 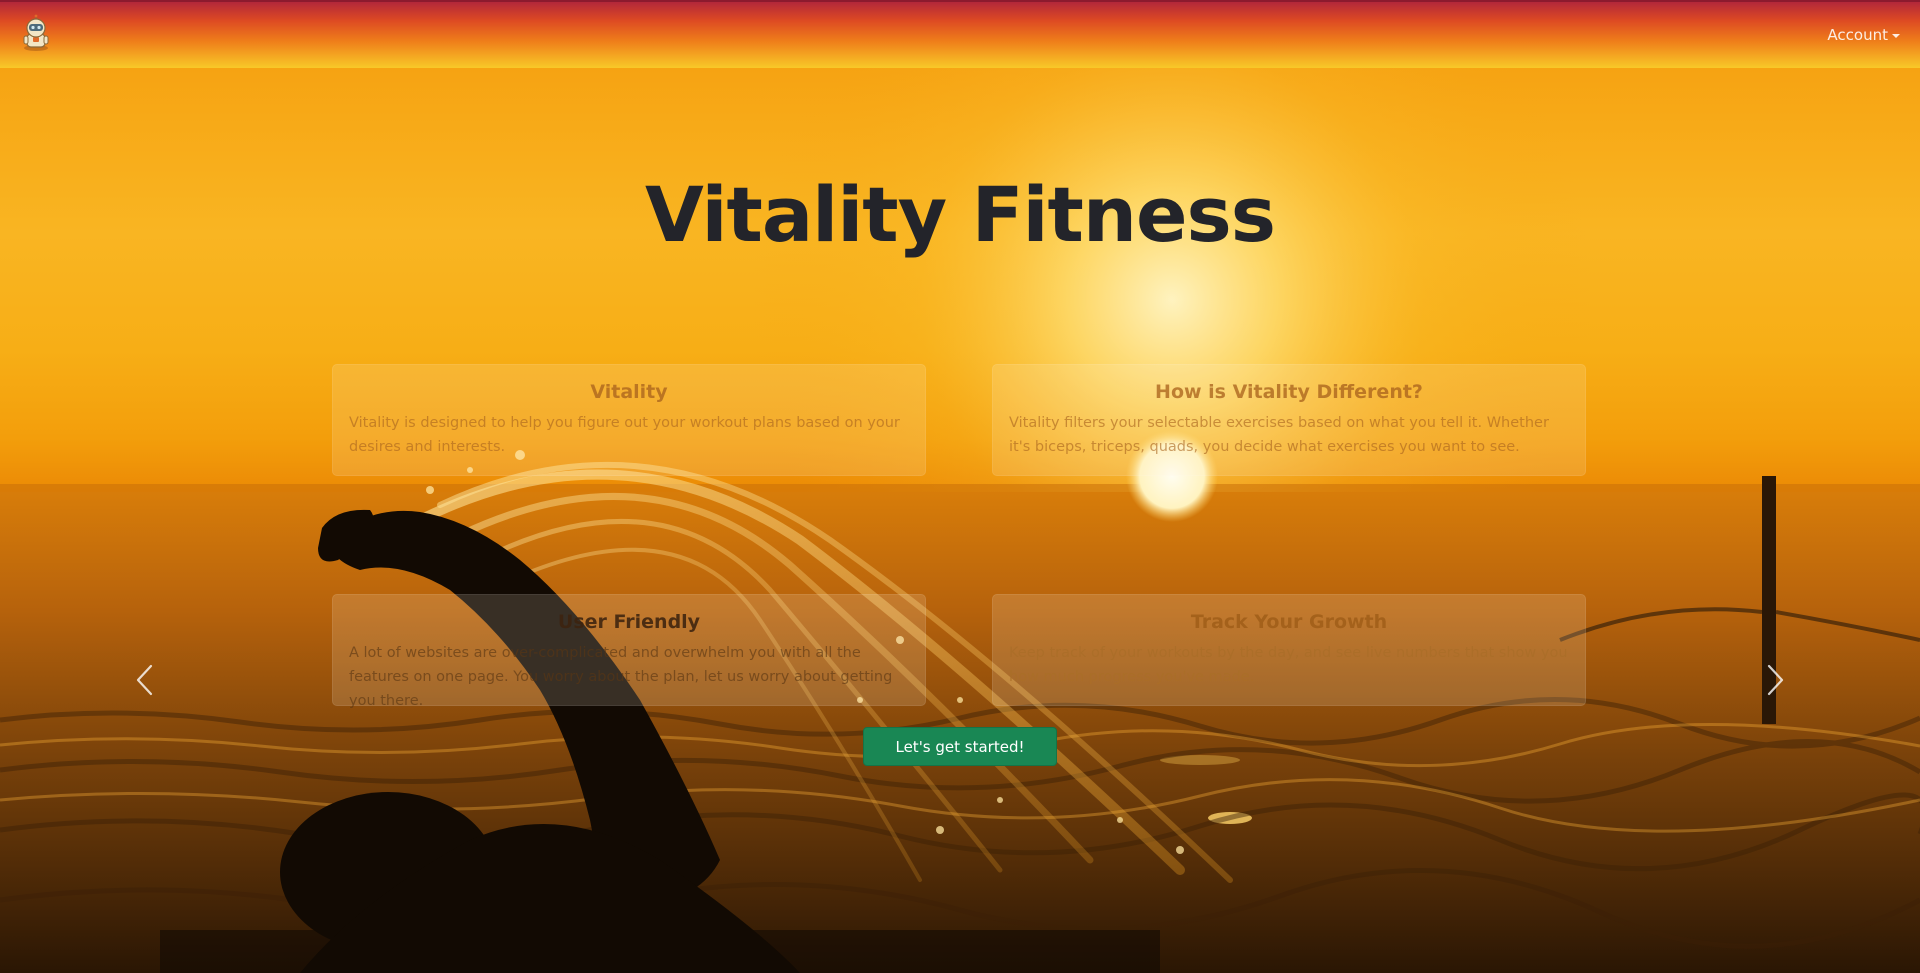 I want to click on carousel-next-button, so click(x=1776, y=680).